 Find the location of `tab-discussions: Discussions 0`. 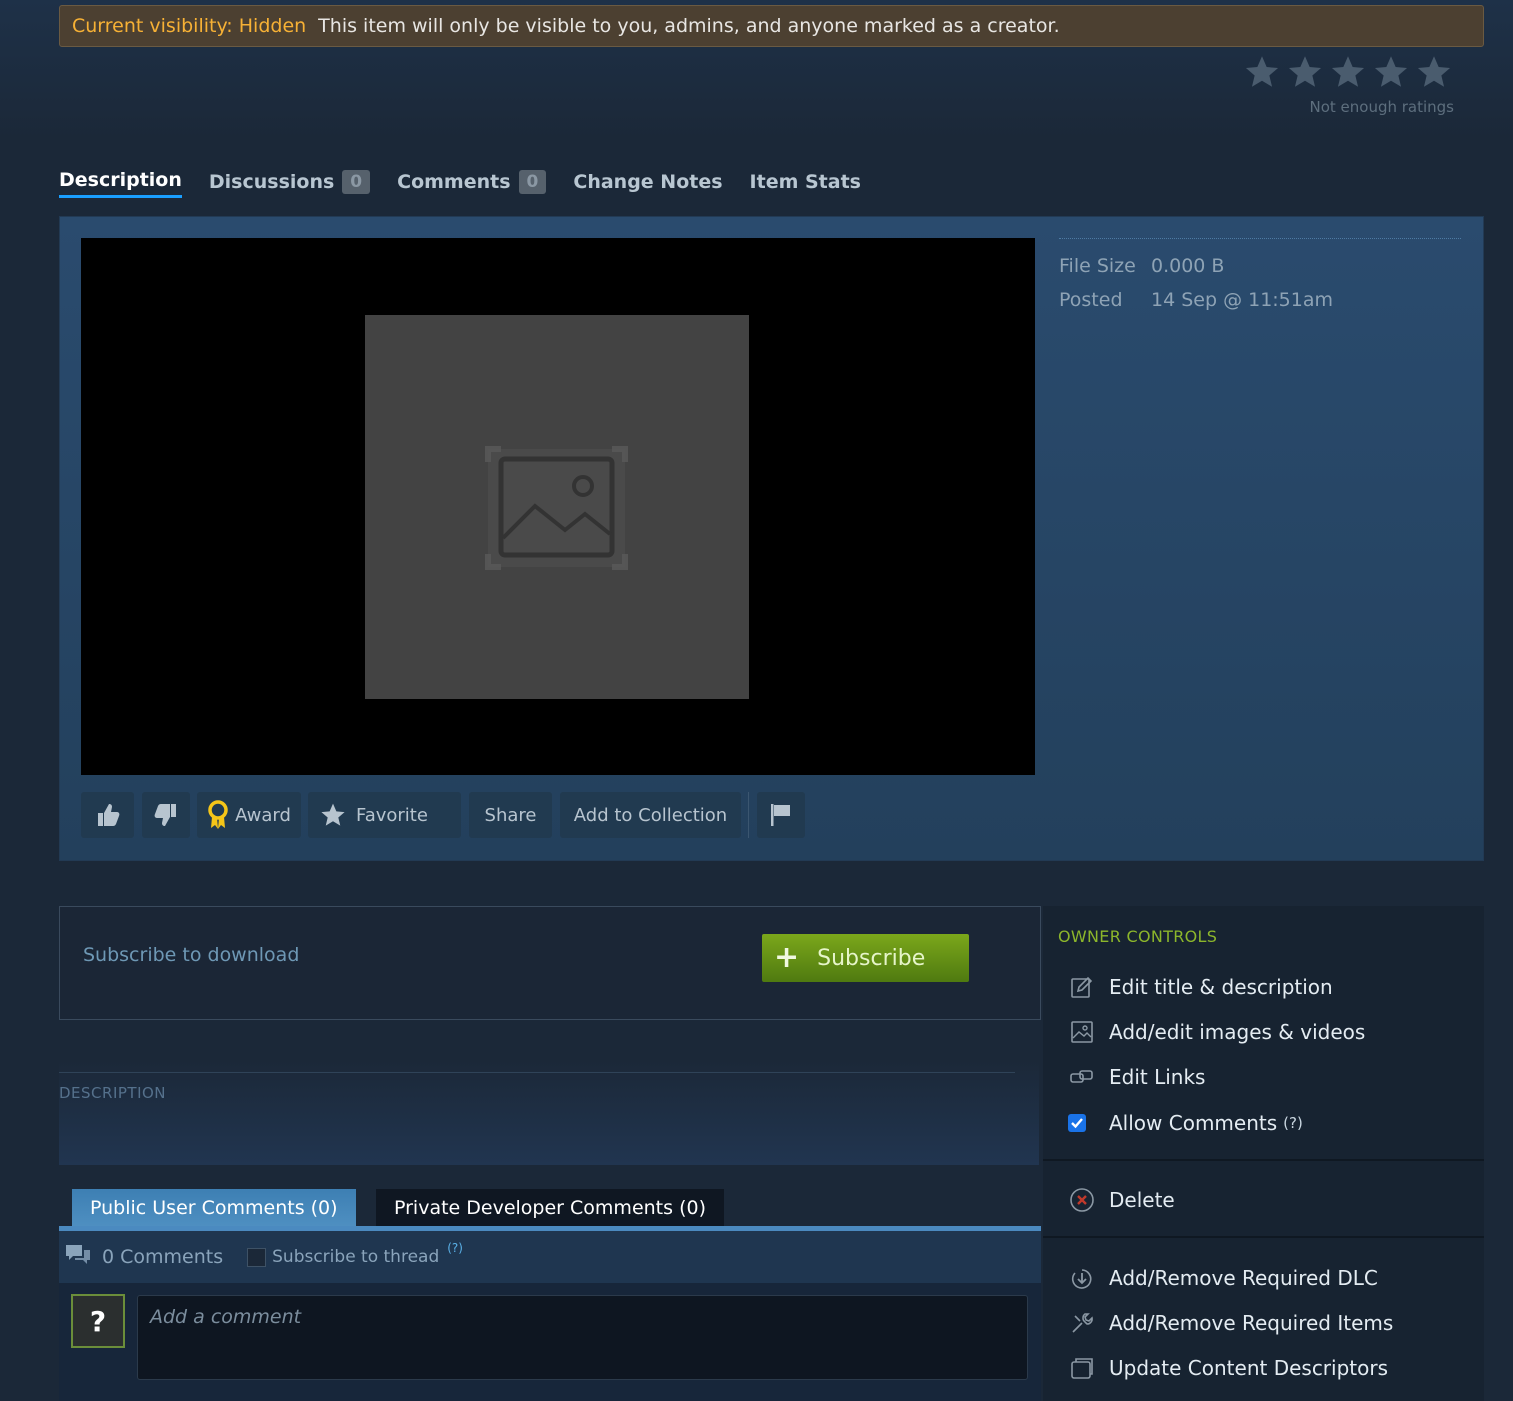

tab-discussions: Discussions 0 is located at coordinates (289, 182).